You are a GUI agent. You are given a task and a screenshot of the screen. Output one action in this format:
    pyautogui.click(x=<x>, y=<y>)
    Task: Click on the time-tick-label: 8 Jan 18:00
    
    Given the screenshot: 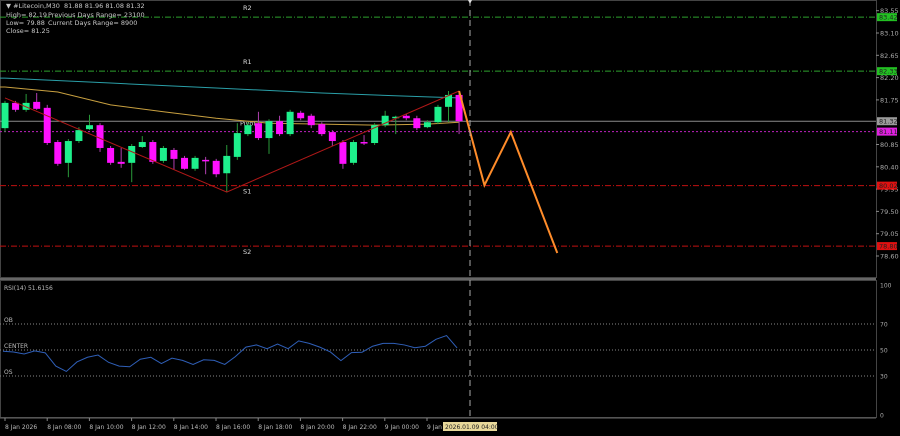 What is the action you would take?
    pyautogui.click(x=275, y=427)
    